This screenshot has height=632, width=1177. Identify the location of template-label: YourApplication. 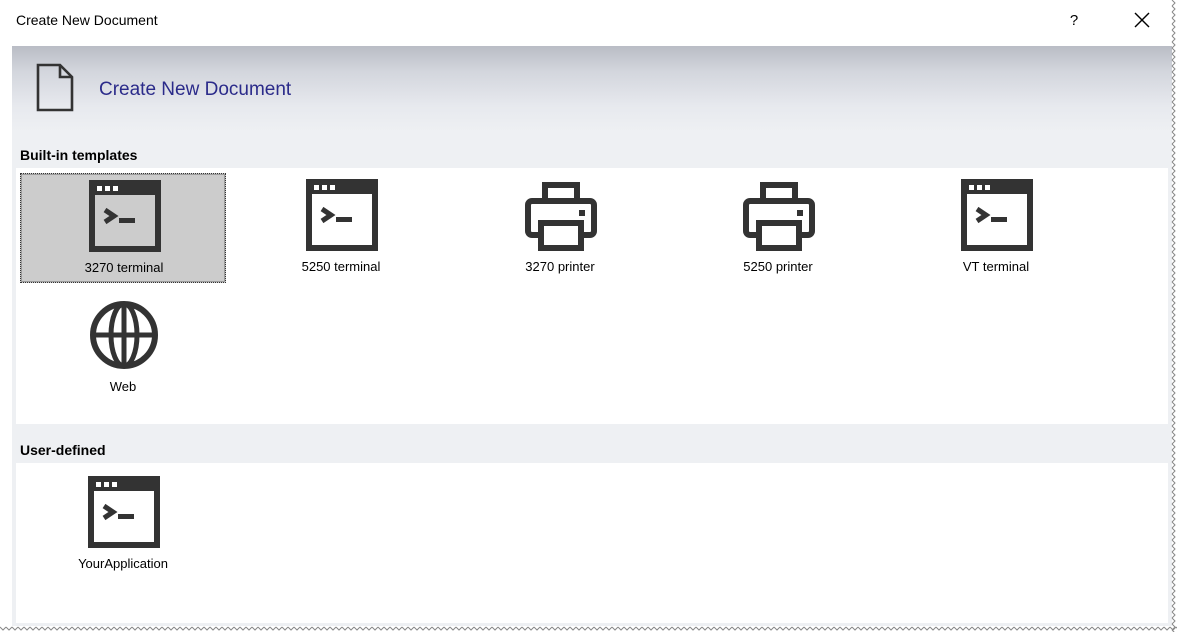
(123, 563).